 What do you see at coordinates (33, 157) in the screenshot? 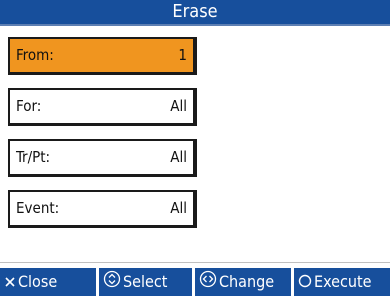
I see `param-label: Tr/Pt:` at bounding box center [33, 157].